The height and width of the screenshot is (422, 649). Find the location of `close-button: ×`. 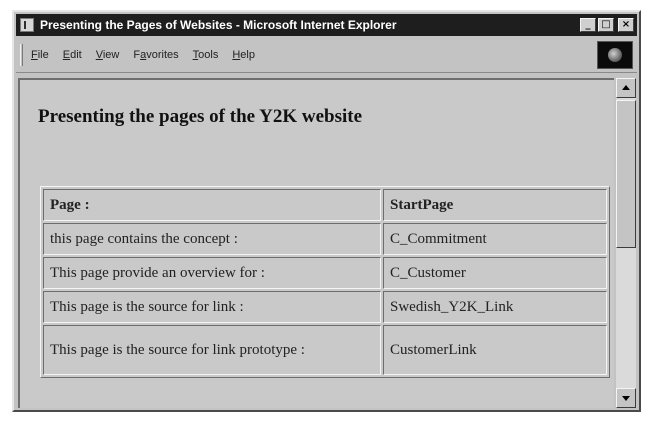

close-button: × is located at coordinates (626, 25).